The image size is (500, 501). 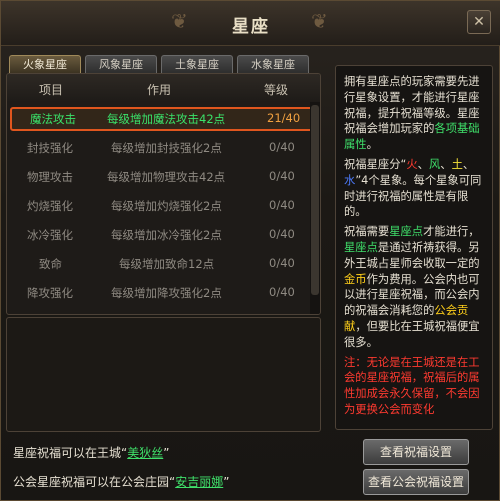 What do you see at coordinates (166, 119) in the screenshot?
I see `row-effect: 每级增加魔法攻击42点` at bounding box center [166, 119].